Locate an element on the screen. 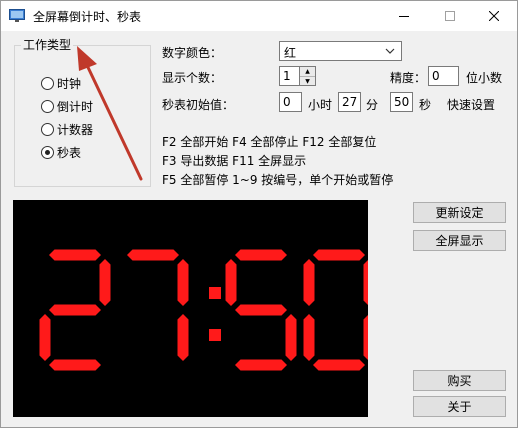 This screenshot has height=429, width=518. title-bar: 全屏幕倒计时、秒表 is located at coordinates (259, 16).